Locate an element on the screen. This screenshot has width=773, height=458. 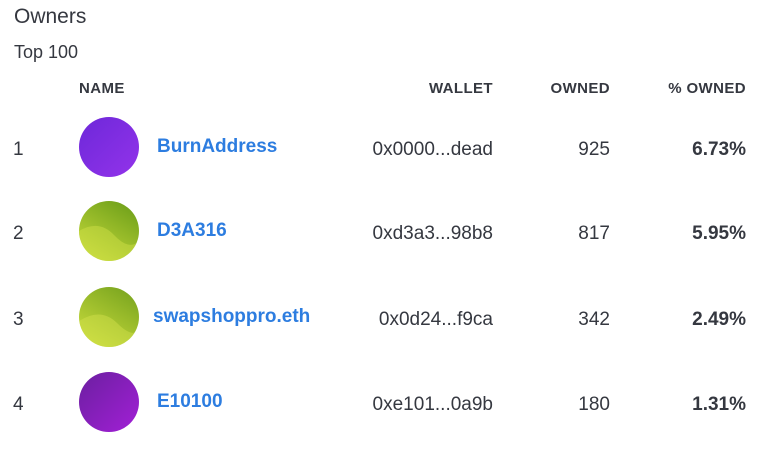
owned-count: 180 is located at coordinates (594, 404).